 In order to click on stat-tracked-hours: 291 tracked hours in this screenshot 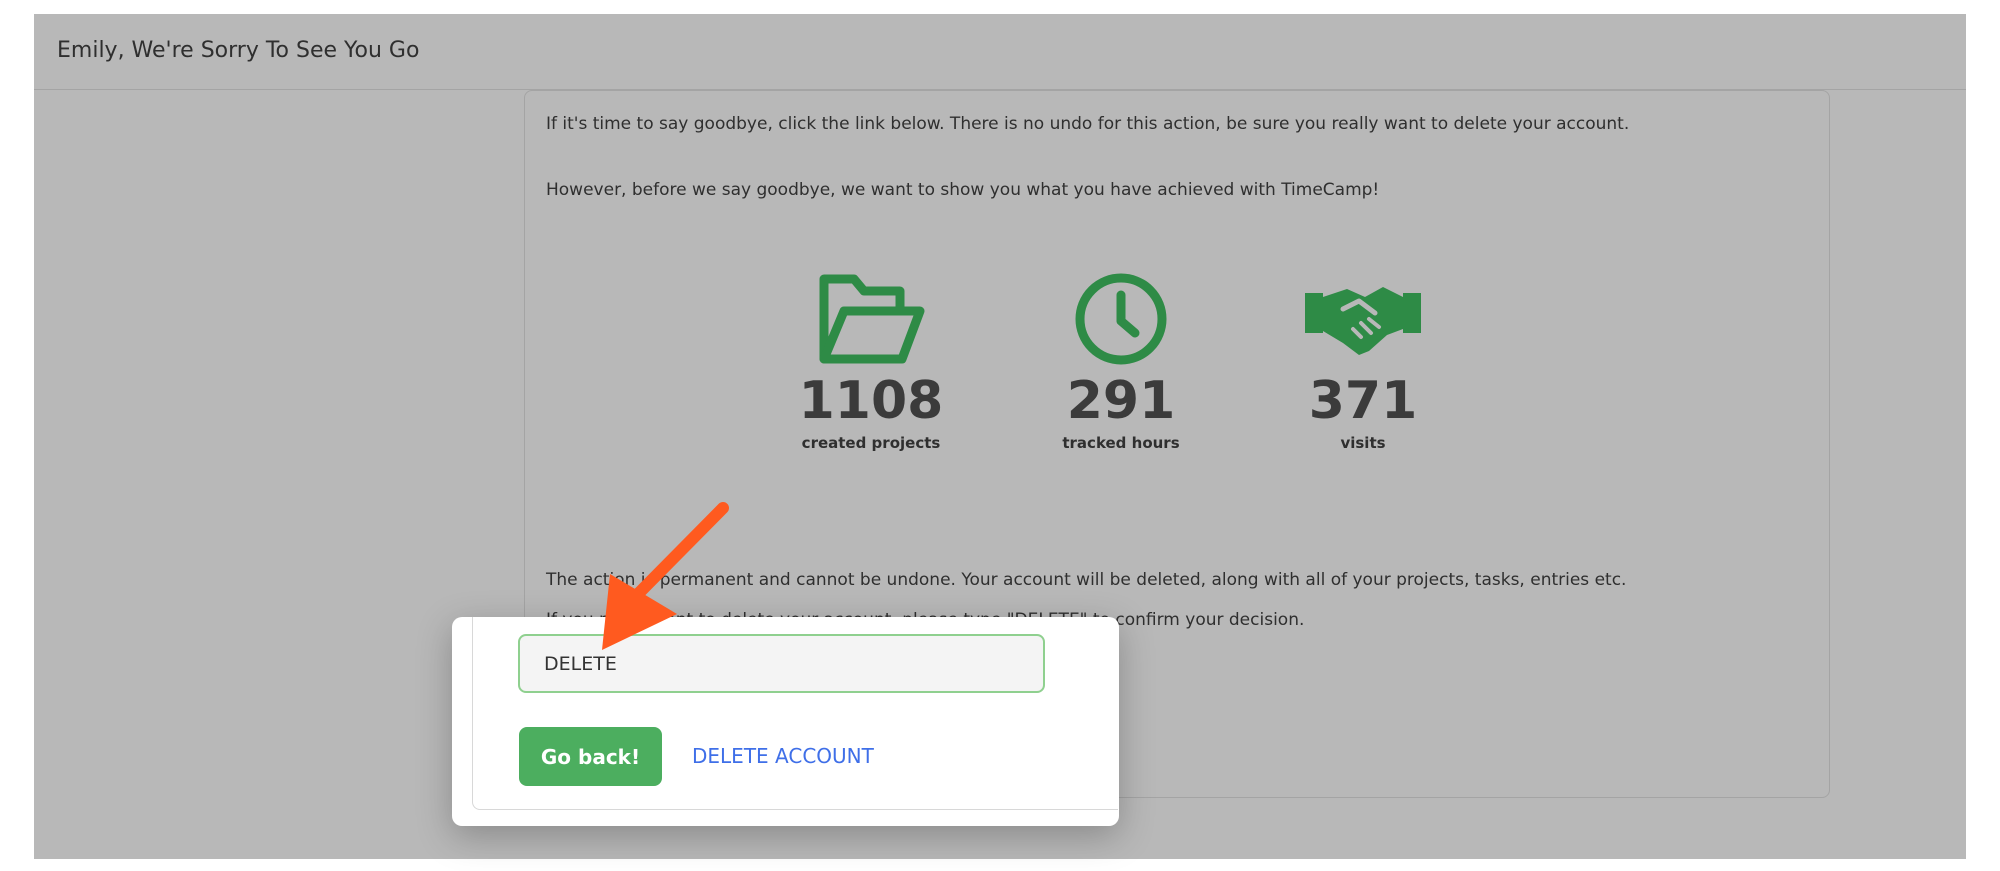, I will do `click(1121, 360)`.